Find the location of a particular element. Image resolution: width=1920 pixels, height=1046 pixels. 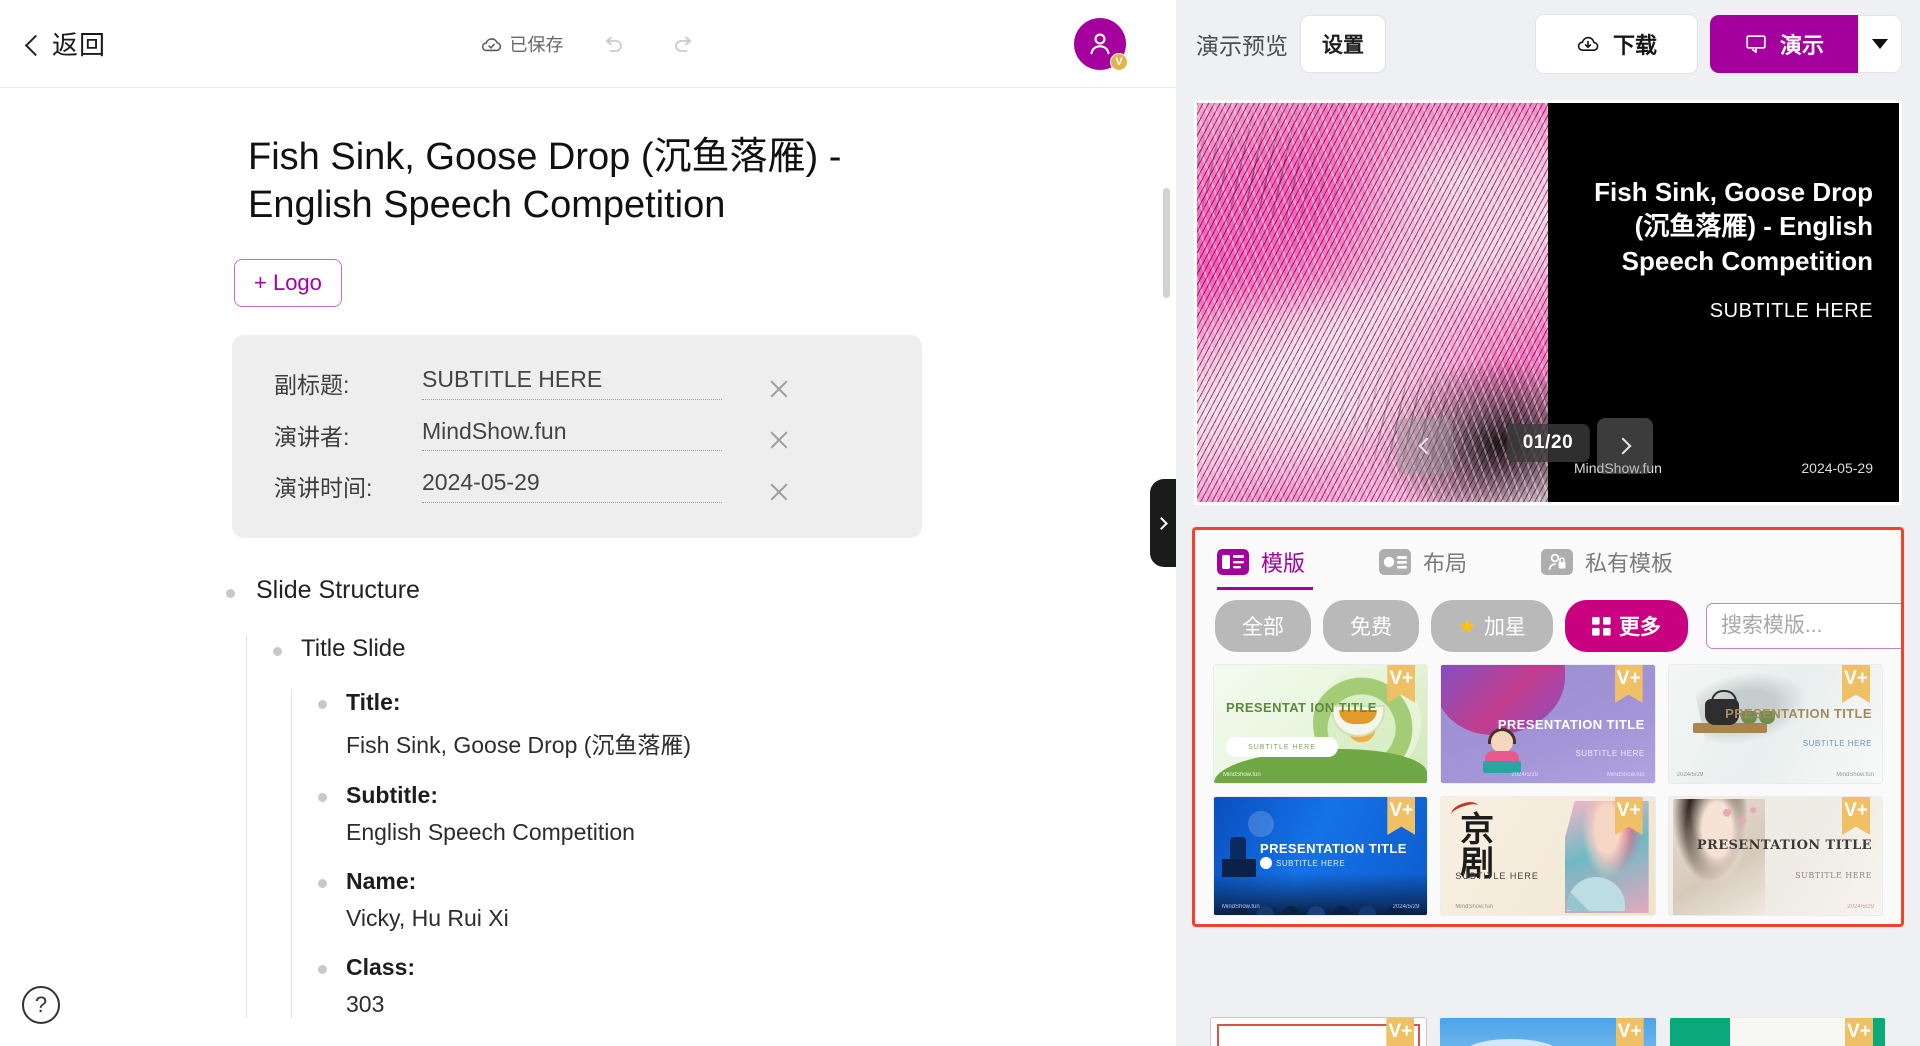

vip-tag: V+ is located at coordinates (1629, 1032).